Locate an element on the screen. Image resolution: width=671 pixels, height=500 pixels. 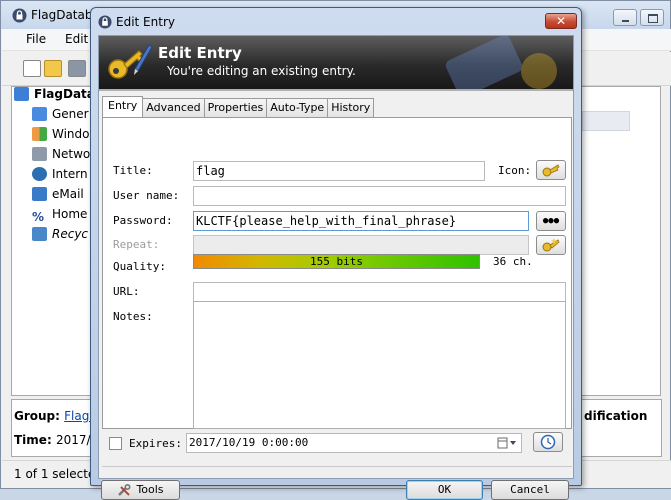
recycle-bin-icon is located at coordinates (39, 234).